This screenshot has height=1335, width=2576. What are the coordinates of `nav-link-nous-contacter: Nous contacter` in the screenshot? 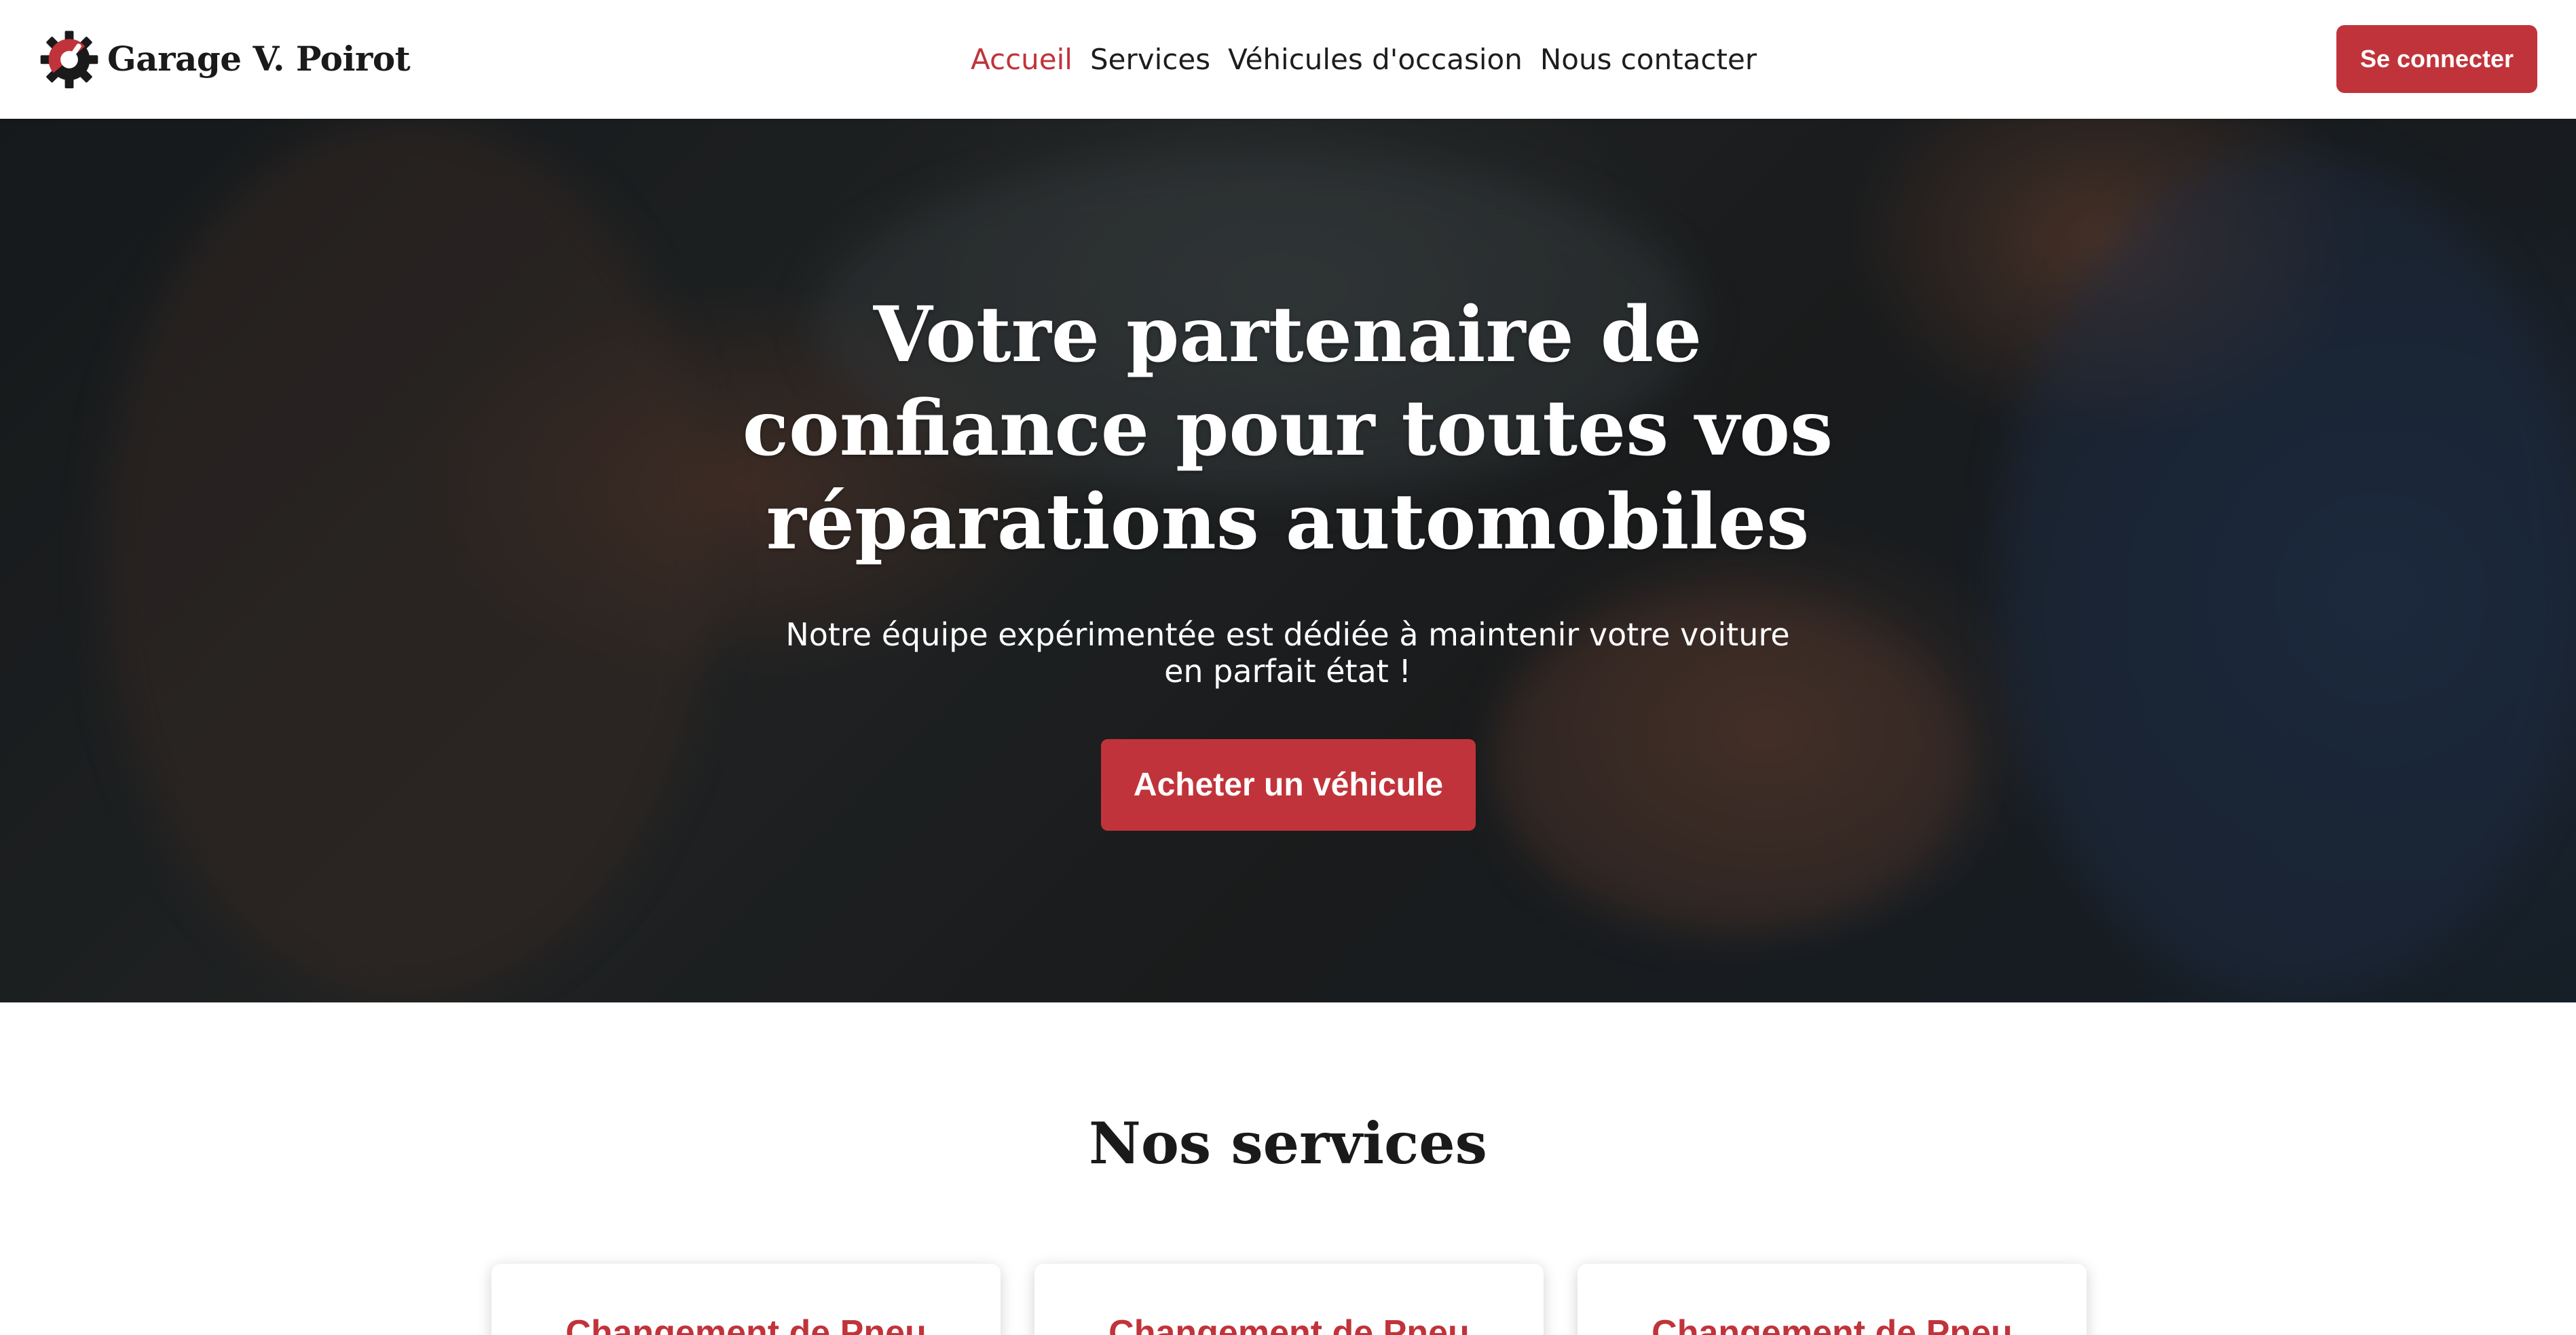 It's located at (1648, 59).